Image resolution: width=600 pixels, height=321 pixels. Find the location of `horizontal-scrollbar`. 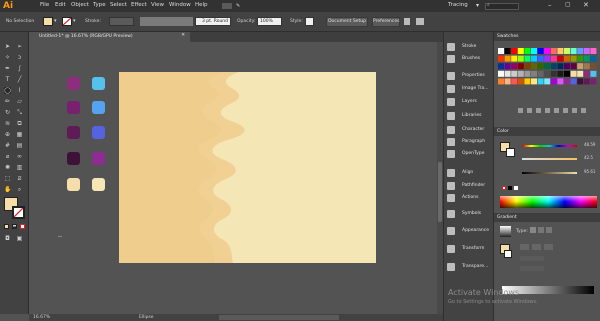

horizontal-scrollbar is located at coordinates (279, 317).